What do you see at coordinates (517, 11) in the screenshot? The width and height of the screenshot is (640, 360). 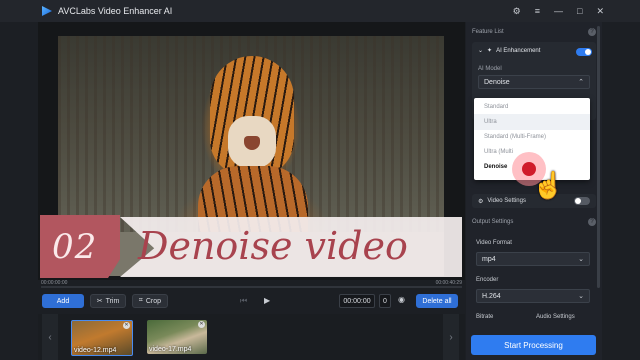 I see `settings-icon: ⚙` at bounding box center [517, 11].